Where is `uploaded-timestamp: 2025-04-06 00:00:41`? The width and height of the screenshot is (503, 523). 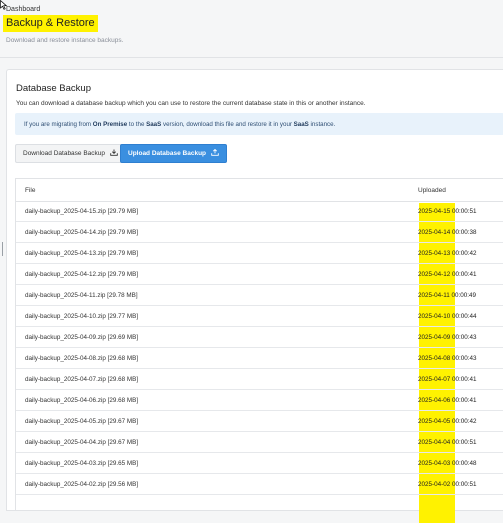
uploaded-timestamp: 2025-04-06 00:00:41 is located at coordinates (447, 400).